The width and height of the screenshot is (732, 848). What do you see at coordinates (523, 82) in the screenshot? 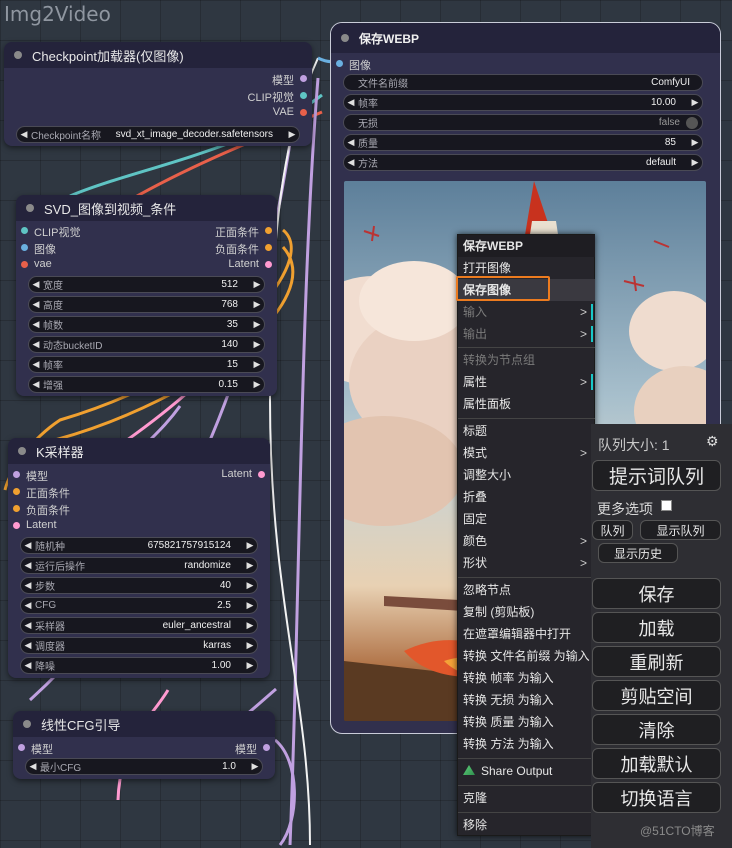
I see `filename-prefix-text: 文件名前缀 ComfyUI` at bounding box center [523, 82].